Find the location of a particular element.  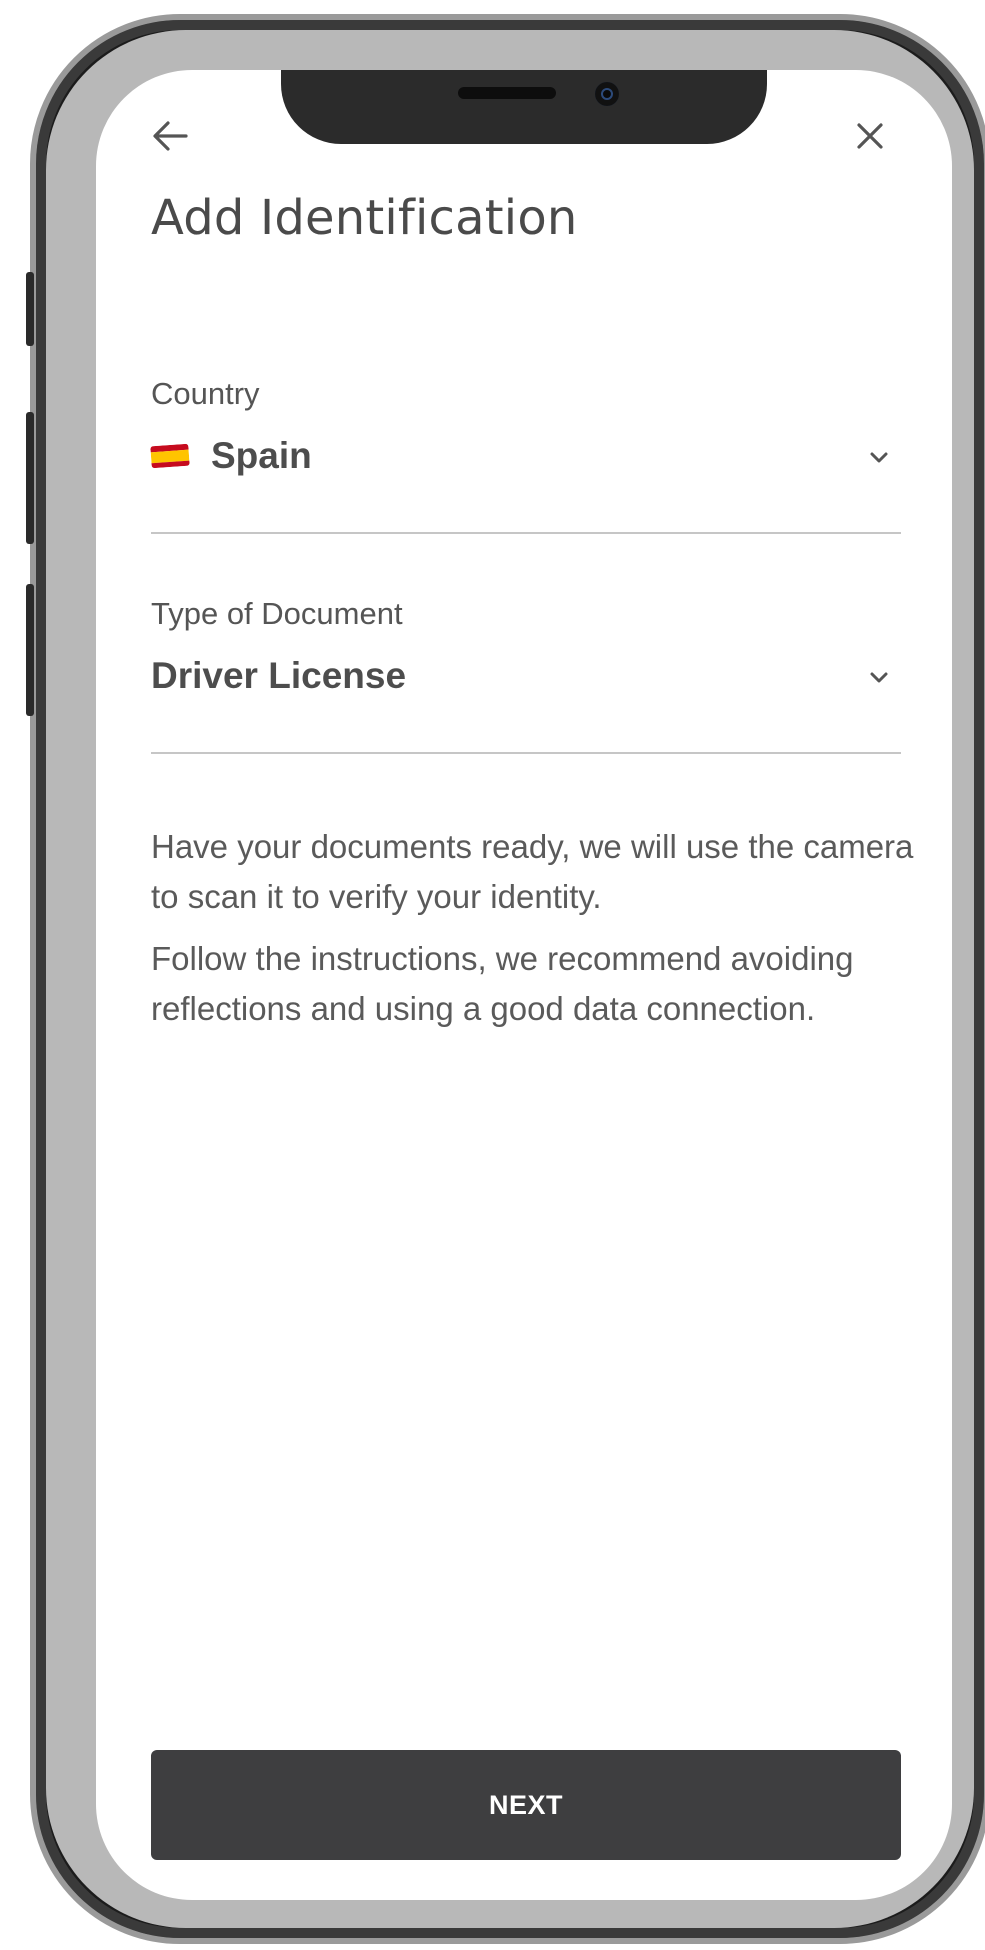

country-value: Spain is located at coordinates (261, 455).